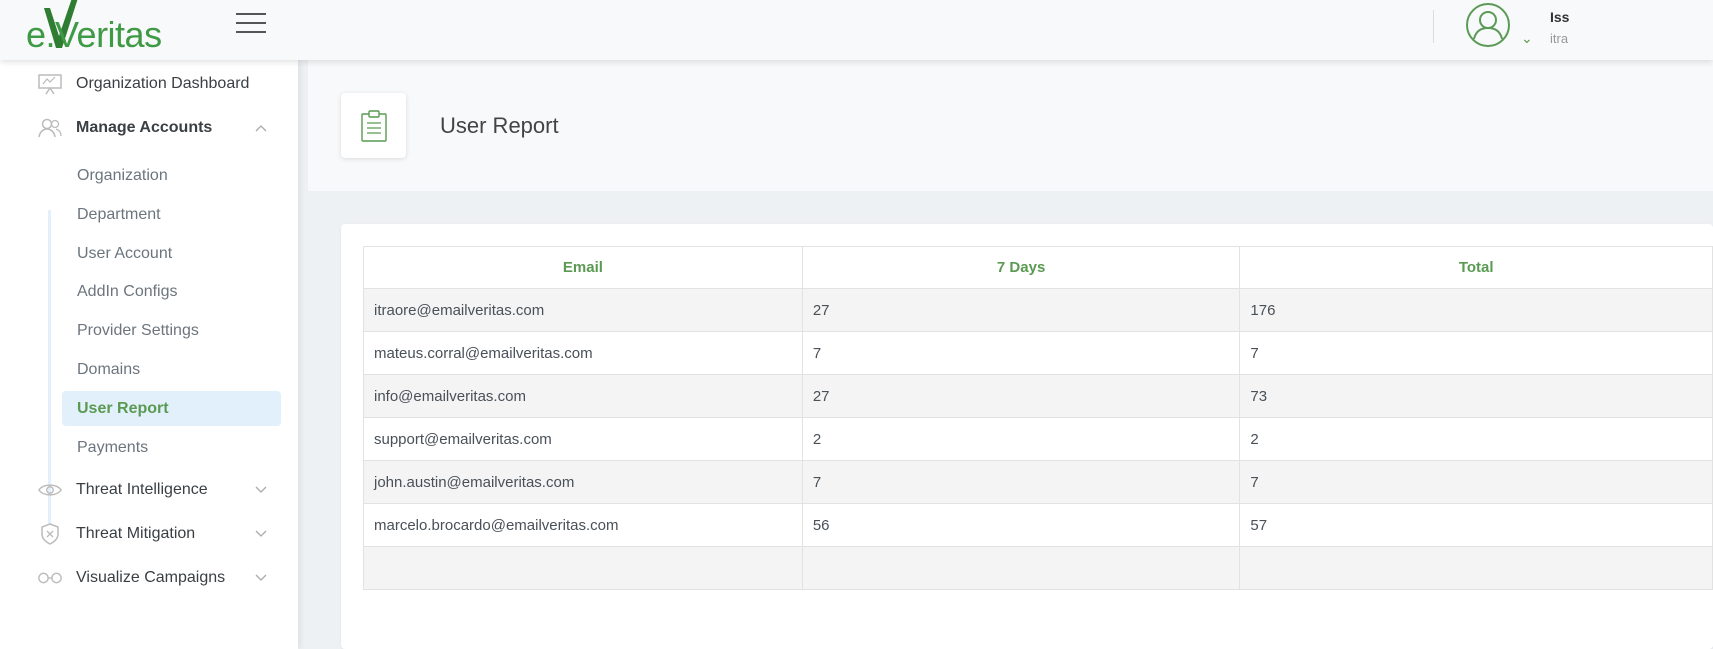  What do you see at coordinates (856, 30) in the screenshot?
I see `top-bar: e.Veritas ⌄ Iss itra` at bounding box center [856, 30].